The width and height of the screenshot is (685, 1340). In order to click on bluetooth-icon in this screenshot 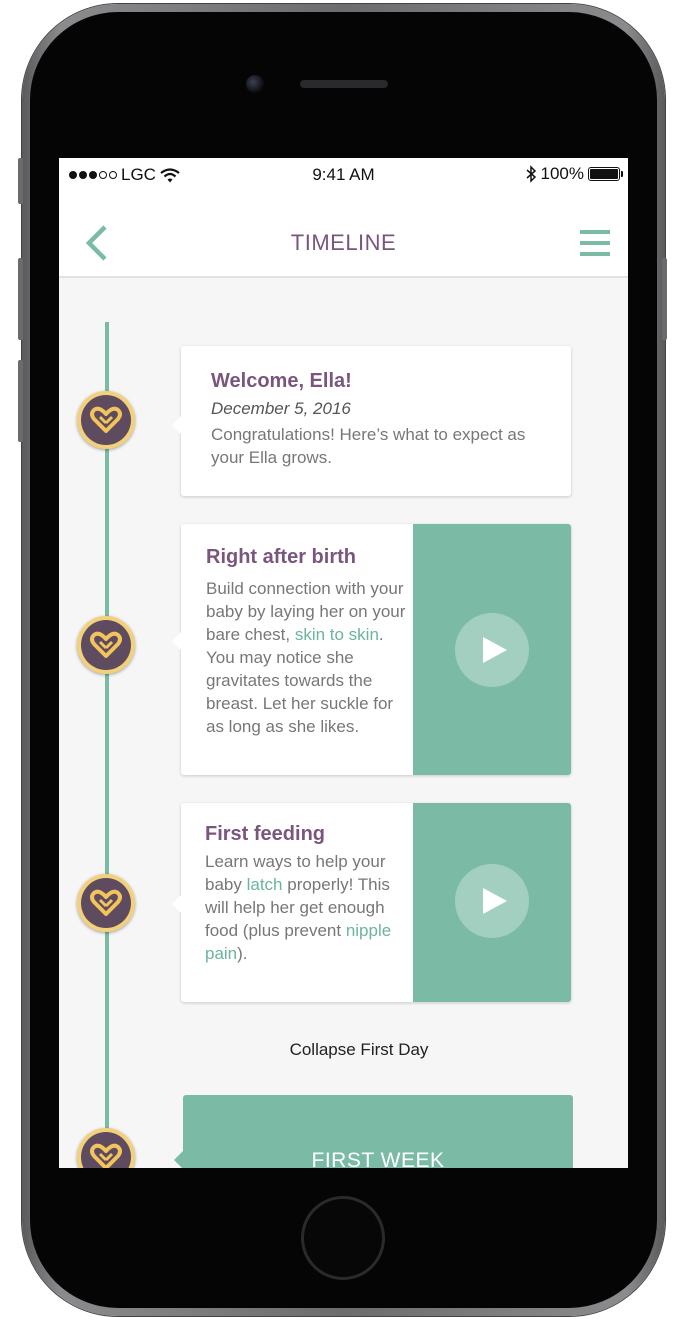, I will do `click(531, 174)`.